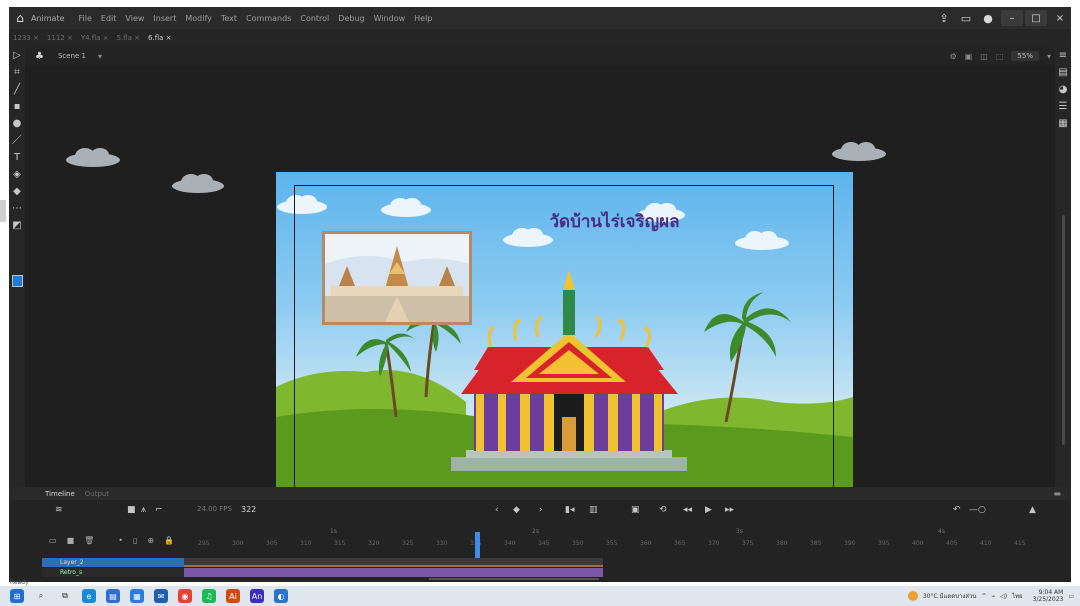  What do you see at coordinates (17, 140) in the screenshot?
I see `line-tool-icon: ／` at bounding box center [17, 140].